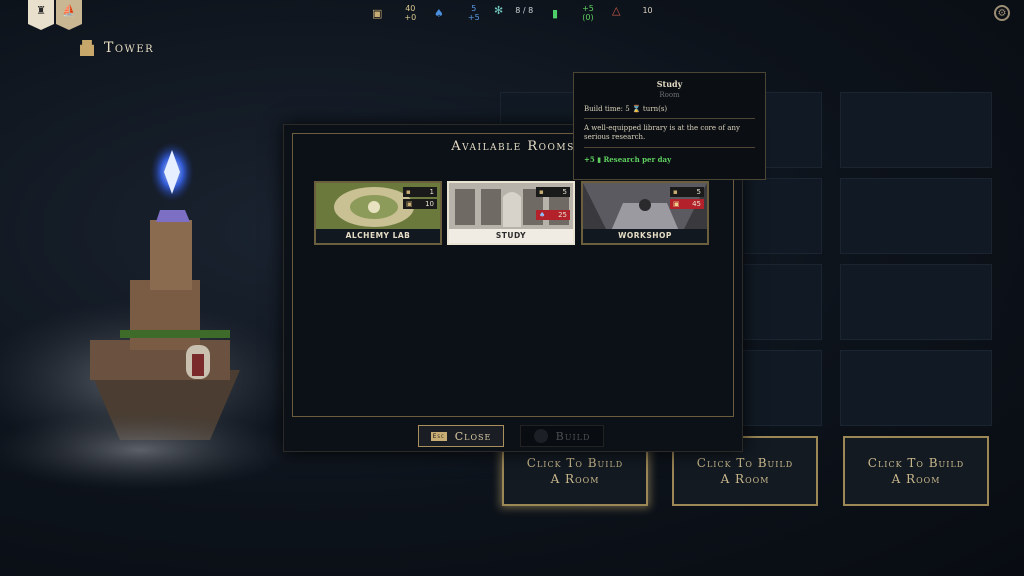 This screenshot has height=576, width=1024. What do you see at coordinates (588, 17) in the screenshot?
I see `research-delta: (0)` at bounding box center [588, 17].